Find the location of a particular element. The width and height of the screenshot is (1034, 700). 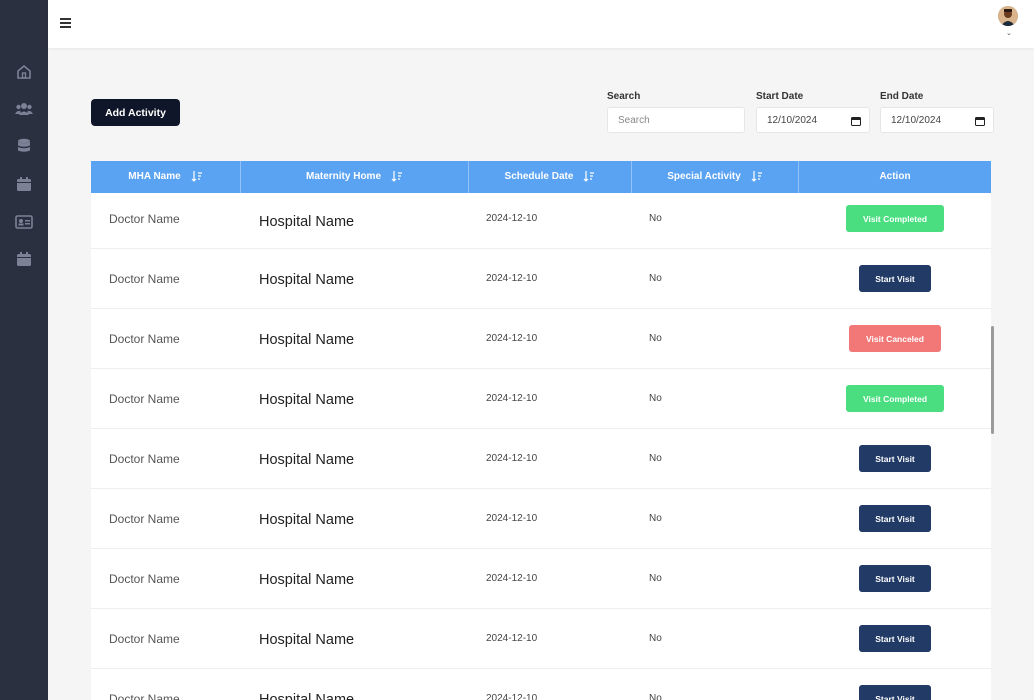

column-header-action: Action is located at coordinates (895, 176).